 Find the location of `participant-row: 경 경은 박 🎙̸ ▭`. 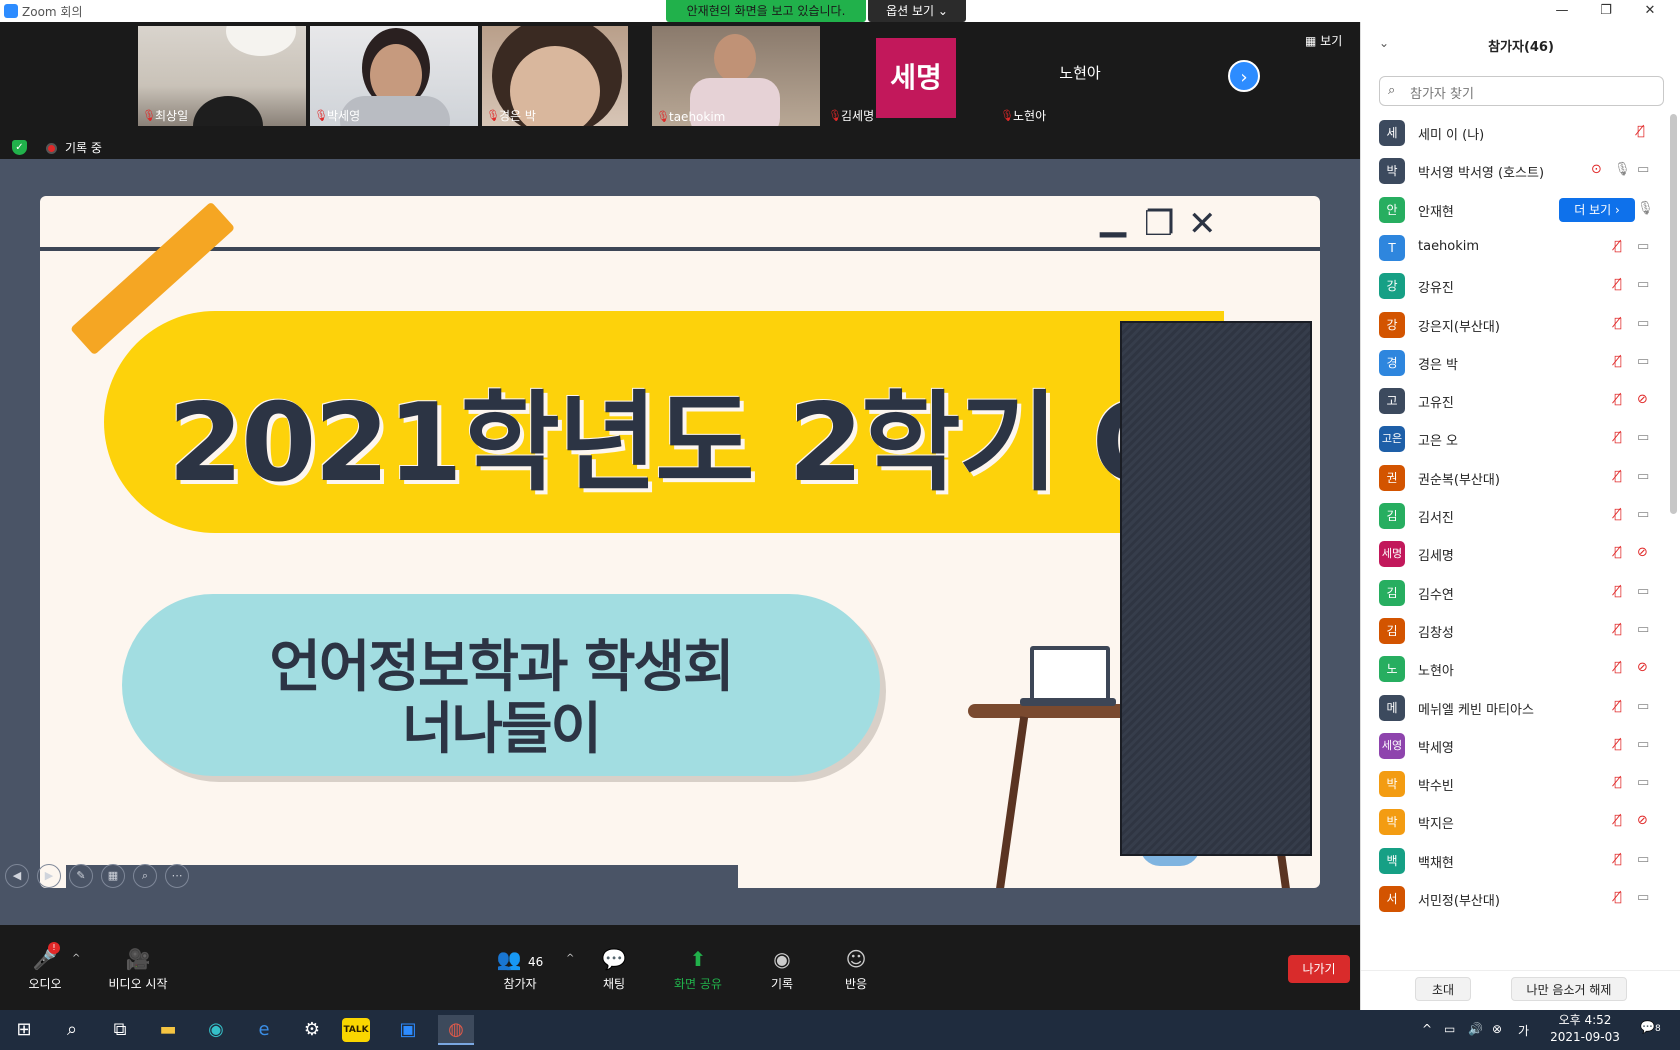

participant-row: 경 경은 박 🎙̸ ▭ is located at coordinates (1513, 363).